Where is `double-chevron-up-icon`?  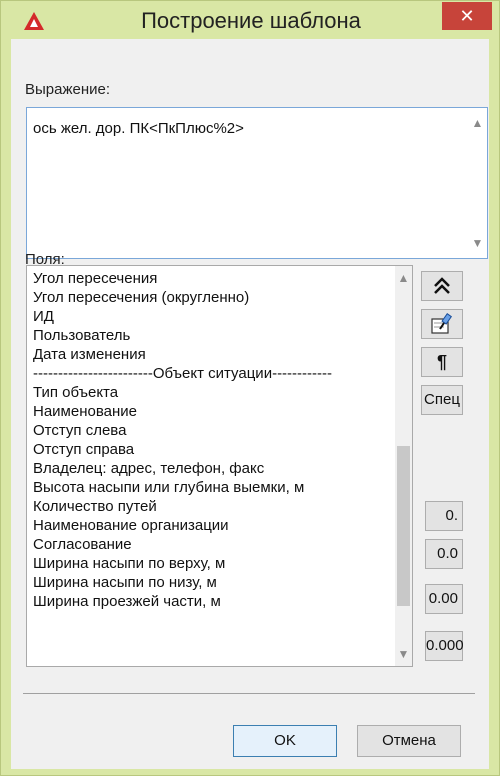 double-chevron-up-icon is located at coordinates (442, 285).